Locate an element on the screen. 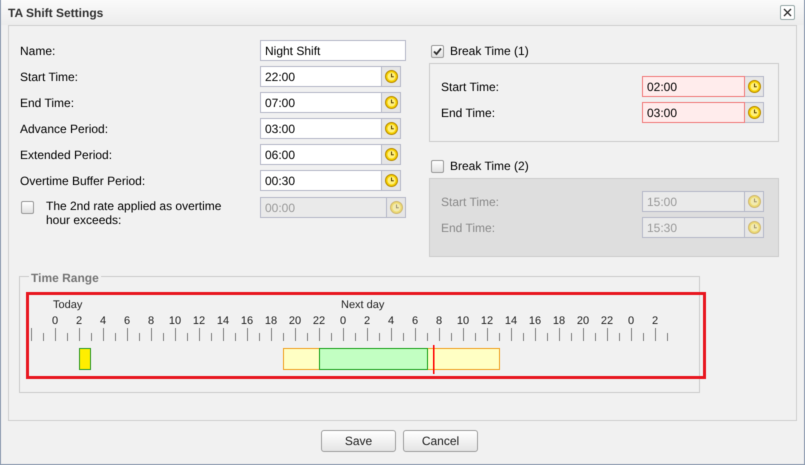 The height and width of the screenshot is (465, 805). field-label: Overtime Buffer Period: is located at coordinates (83, 181).